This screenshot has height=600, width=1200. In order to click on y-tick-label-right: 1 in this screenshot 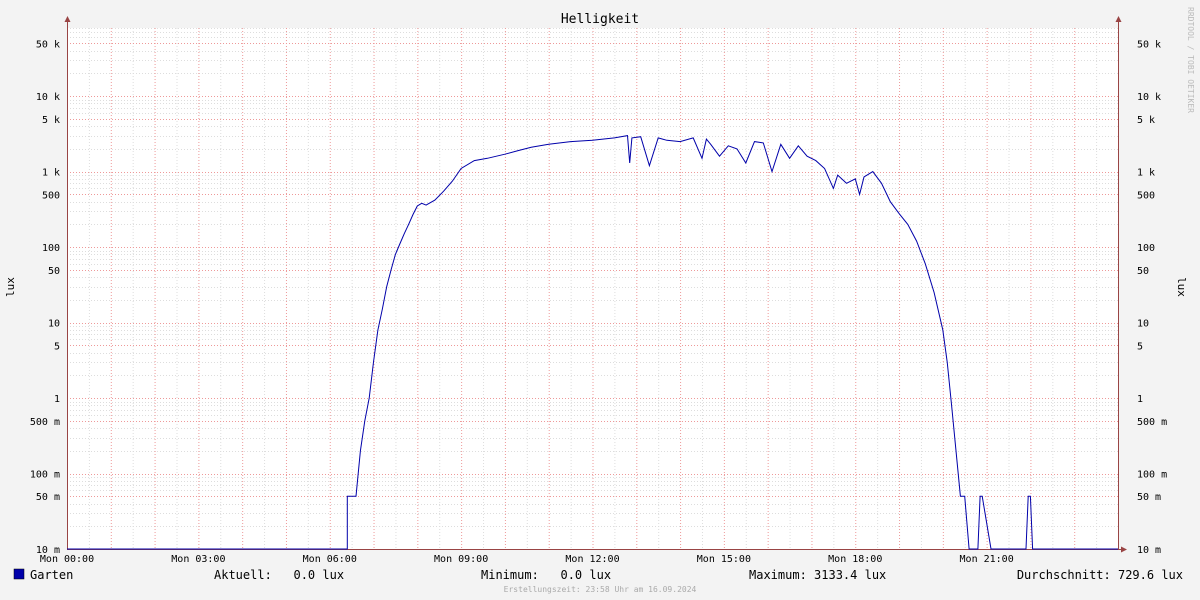, I will do `click(1140, 399)`.